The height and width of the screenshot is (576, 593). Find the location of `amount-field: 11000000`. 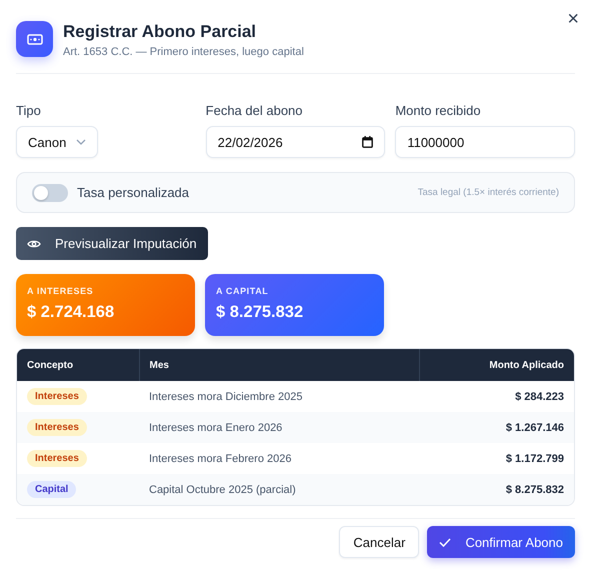

amount-field: 11000000 is located at coordinates (485, 142).